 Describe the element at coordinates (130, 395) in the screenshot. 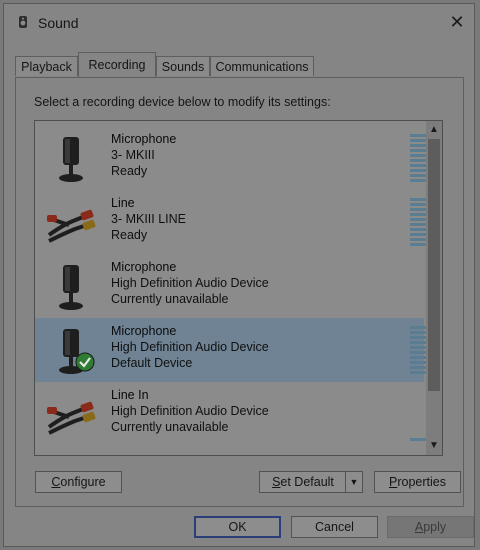

I see `device-name: Line In` at that location.